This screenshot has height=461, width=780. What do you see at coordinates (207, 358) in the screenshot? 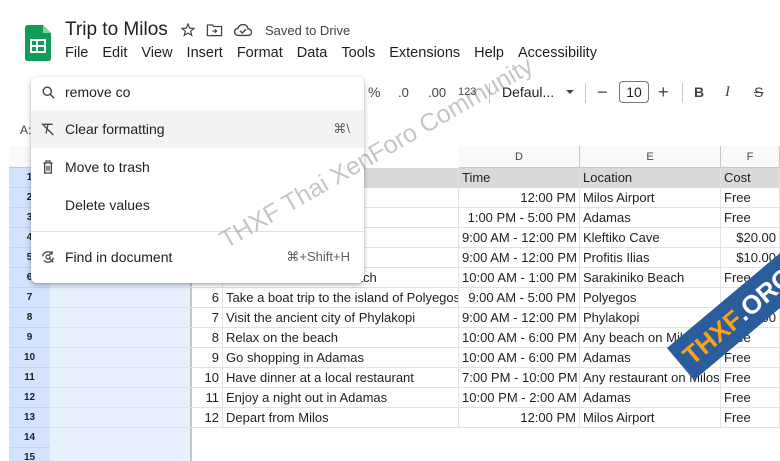
I see `cell-n: 9` at bounding box center [207, 358].